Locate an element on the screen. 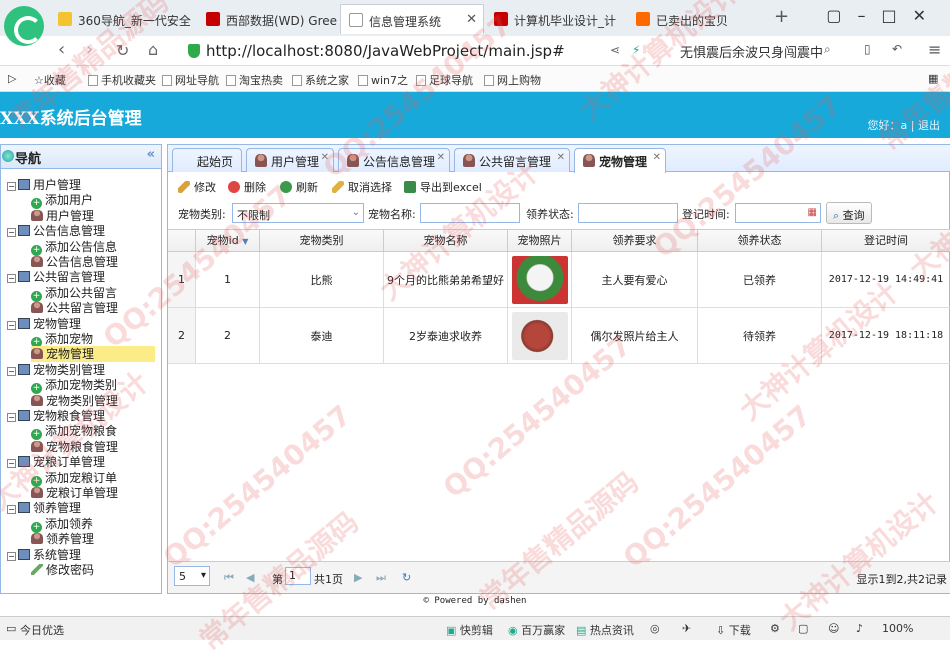 This screenshot has height=658, width=950. apps-grid-icon: ▦ is located at coordinates (933, 78).